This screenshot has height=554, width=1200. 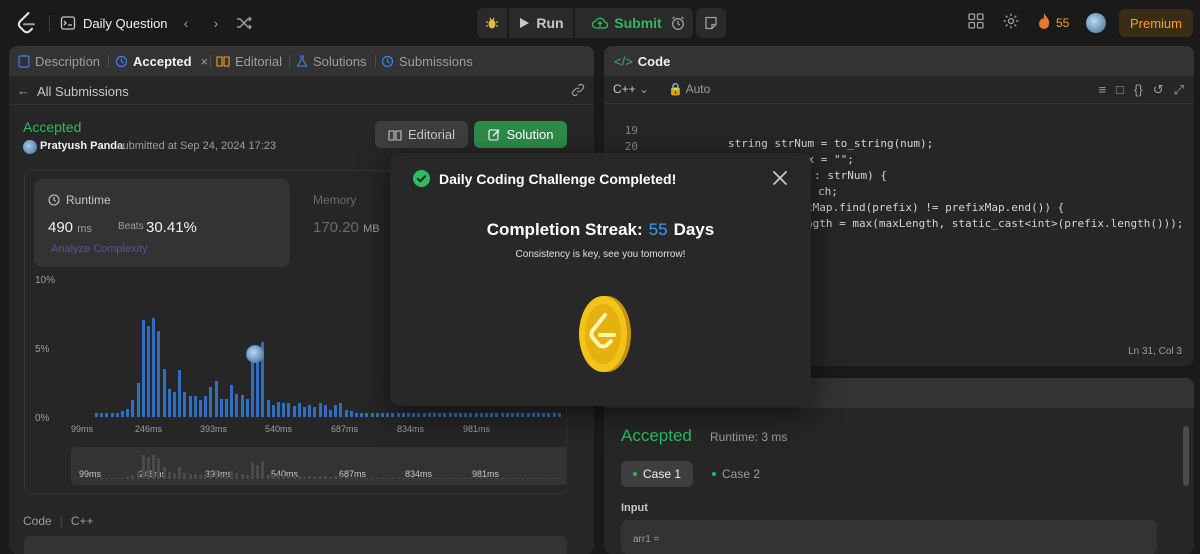 What do you see at coordinates (558, 179) in the screenshot?
I see `modal-title: Daily Coding Challenge Completed!` at bounding box center [558, 179].